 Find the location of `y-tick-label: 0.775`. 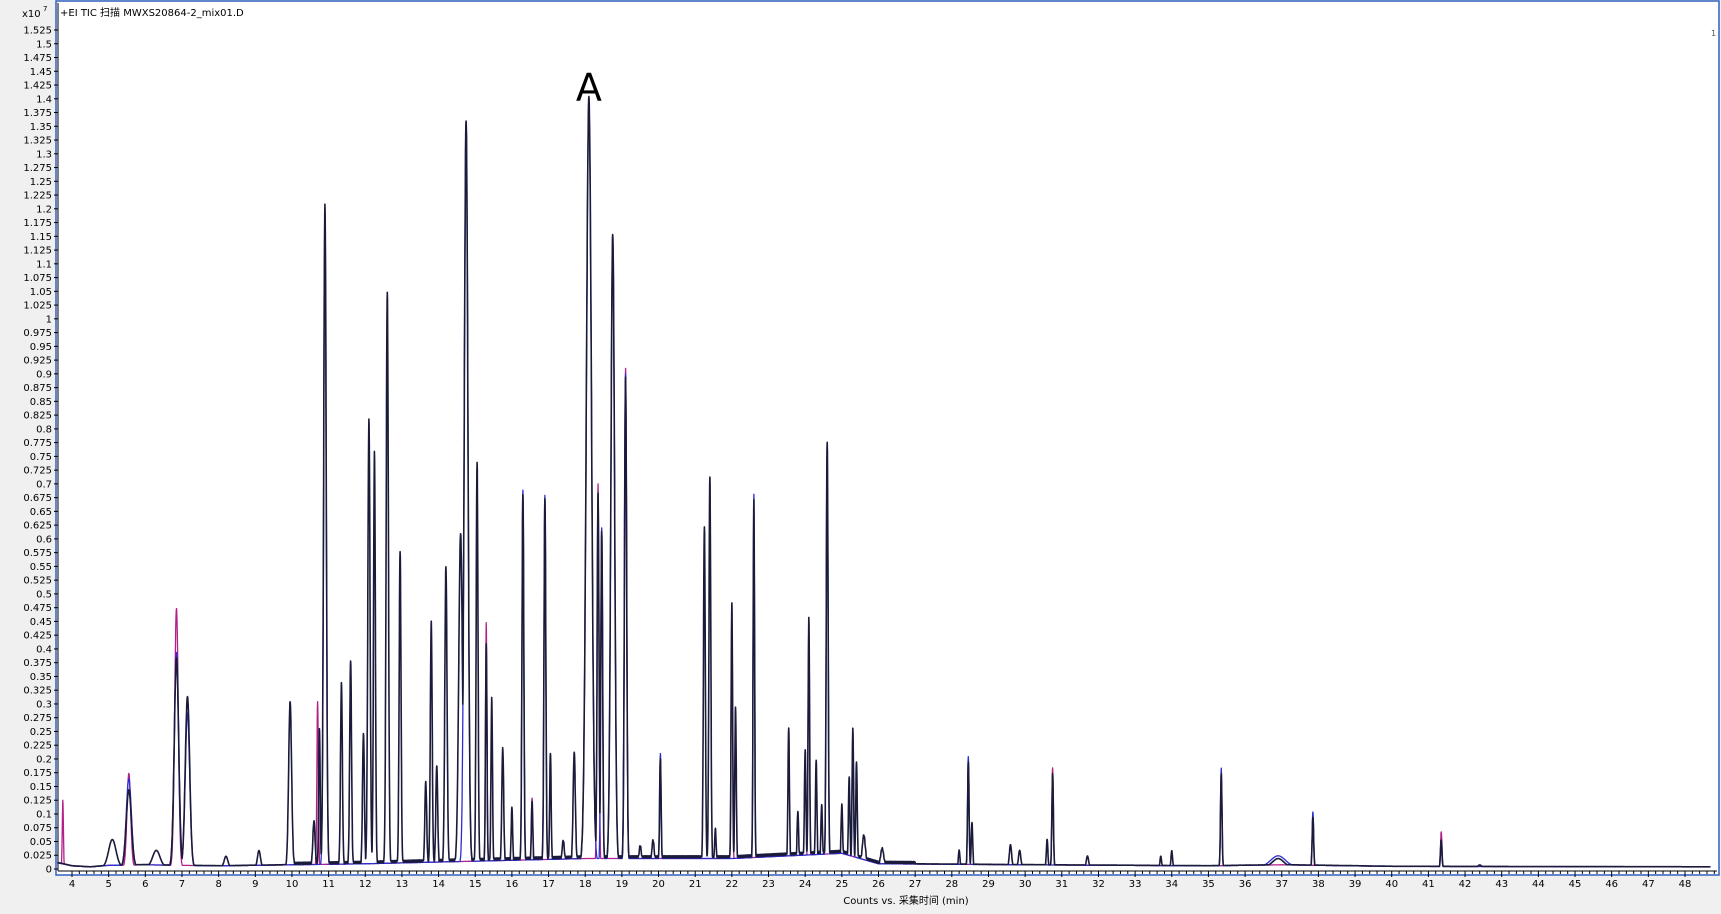

y-tick-label: 0.775 is located at coordinates (37, 443).